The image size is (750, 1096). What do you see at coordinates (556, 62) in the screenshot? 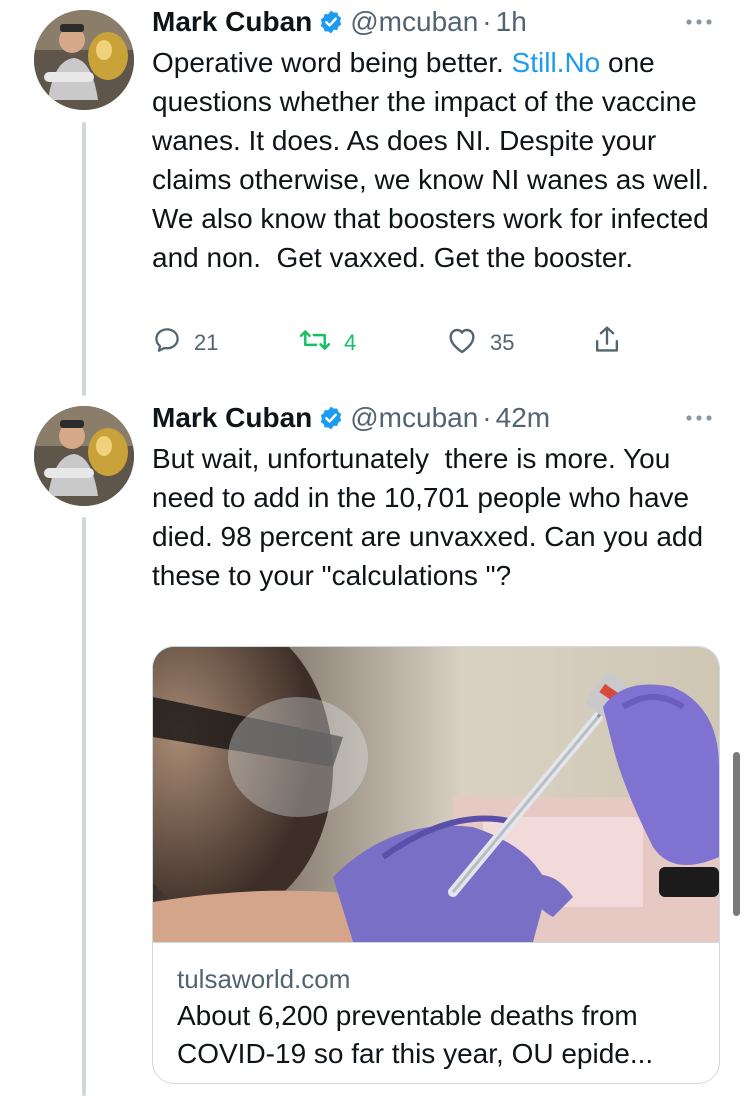
I see `tweet-link: Still.No` at bounding box center [556, 62].